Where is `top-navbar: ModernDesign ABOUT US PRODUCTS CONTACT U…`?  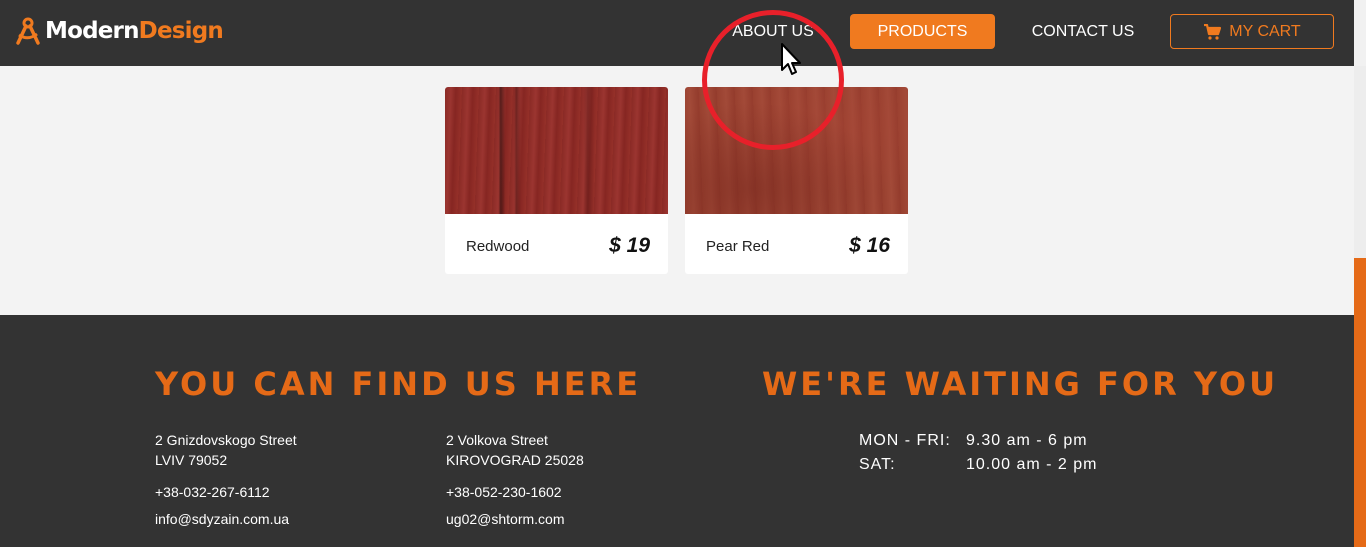
top-navbar: ModernDesign ABOUT US PRODUCTS CONTACT U… is located at coordinates (677, 33).